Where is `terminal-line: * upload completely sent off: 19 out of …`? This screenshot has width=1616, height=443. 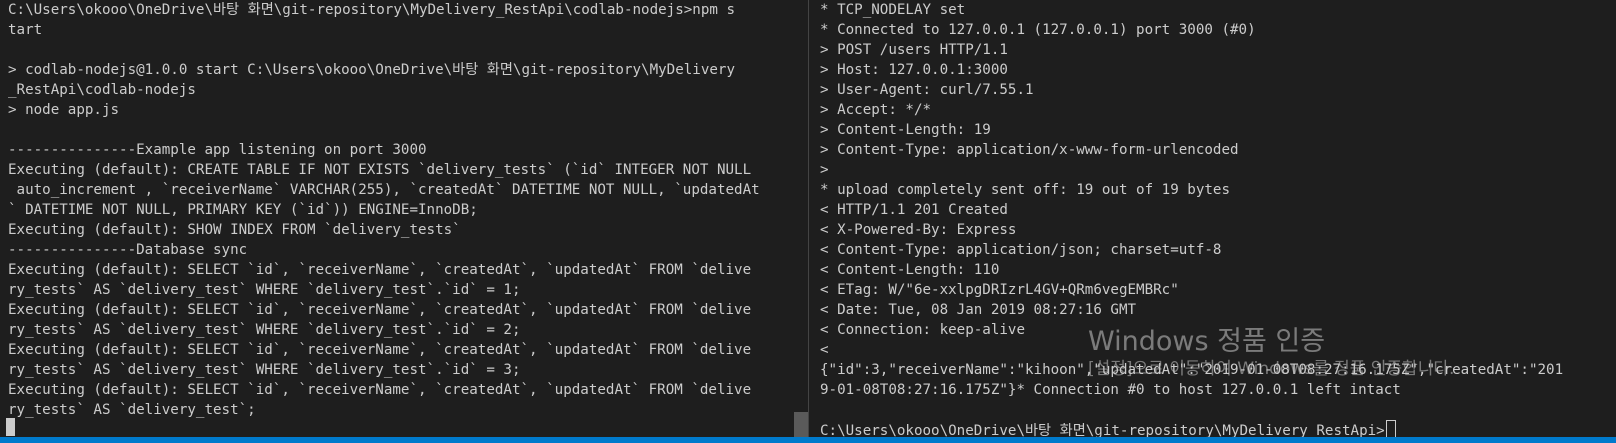 terminal-line: * upload completely sent off: 19 out of … is located at coordinates (1025, 190).